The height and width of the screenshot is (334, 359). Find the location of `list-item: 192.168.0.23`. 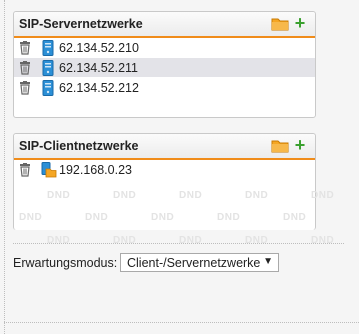

list-item: 192.168.0.23 is located at coordinates (164, 170).